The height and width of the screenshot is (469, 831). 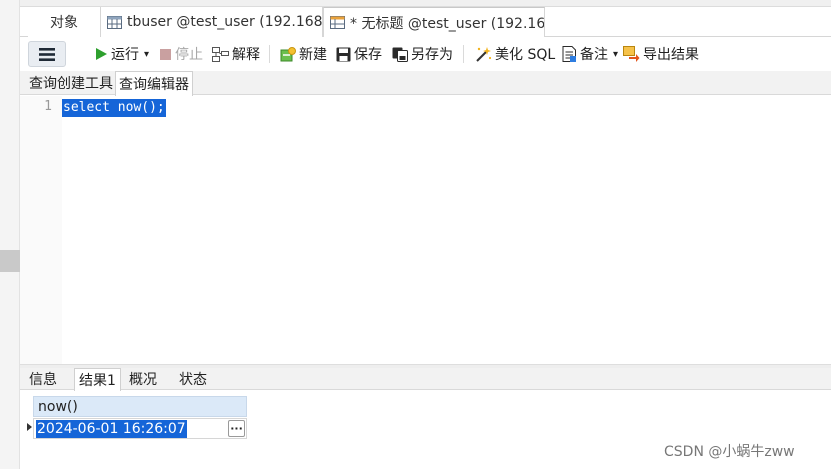 What do you see at coordinates (220, 54) in the screenshot?
I see `explain-icon` at bounding box center [220, 54].